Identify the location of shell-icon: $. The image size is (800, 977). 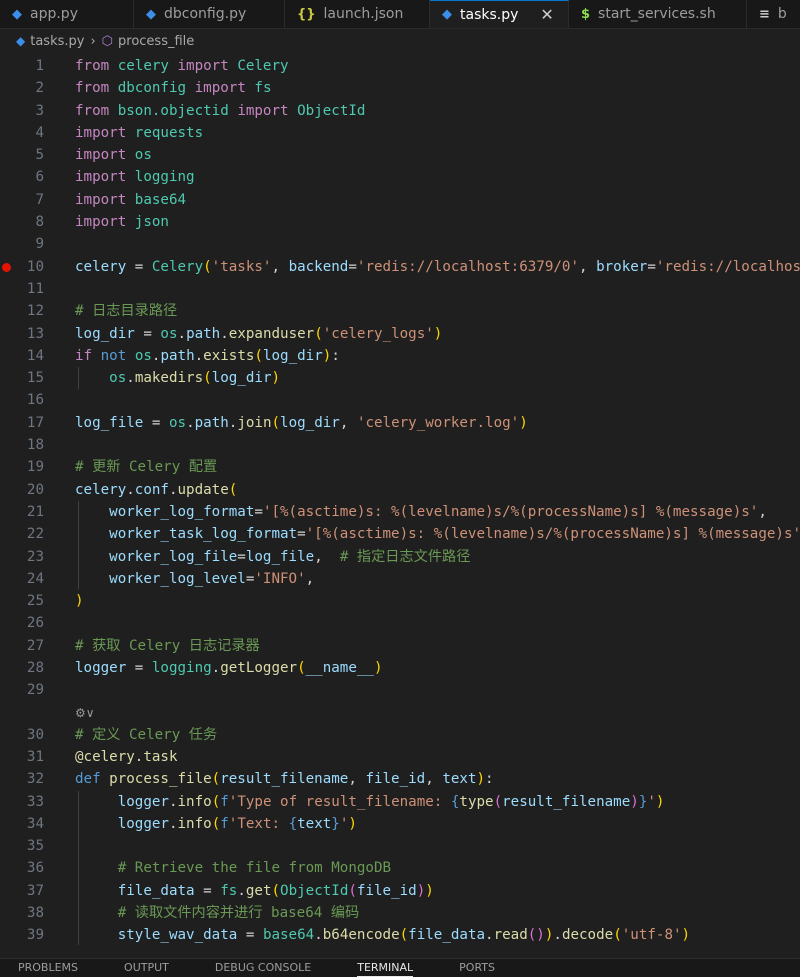
(586, 14).